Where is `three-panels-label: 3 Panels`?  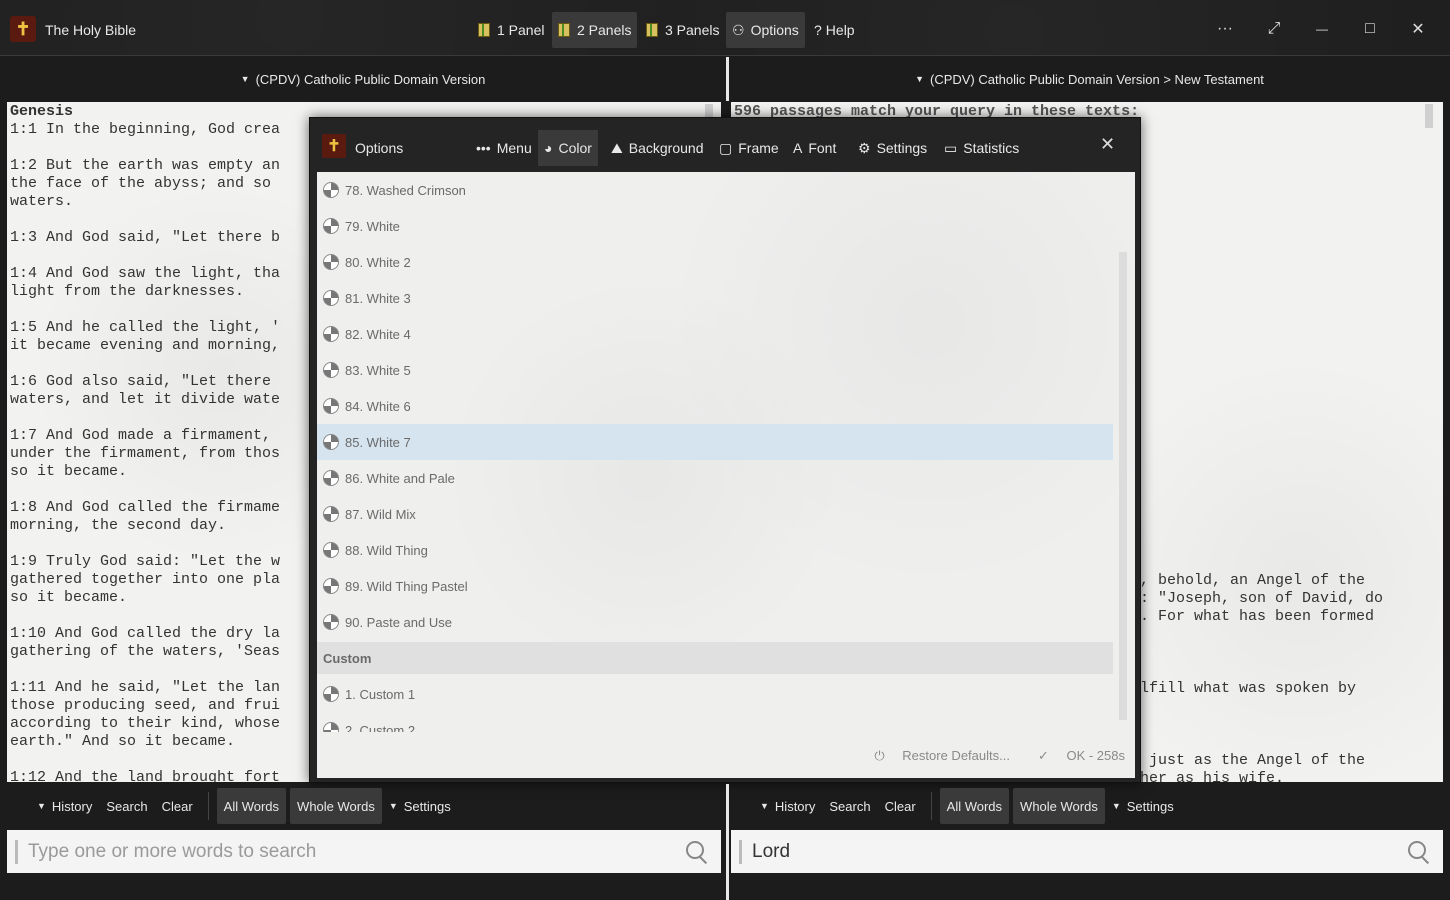
three-panels-label: 3 Panels is located at coordinates (692, 30).